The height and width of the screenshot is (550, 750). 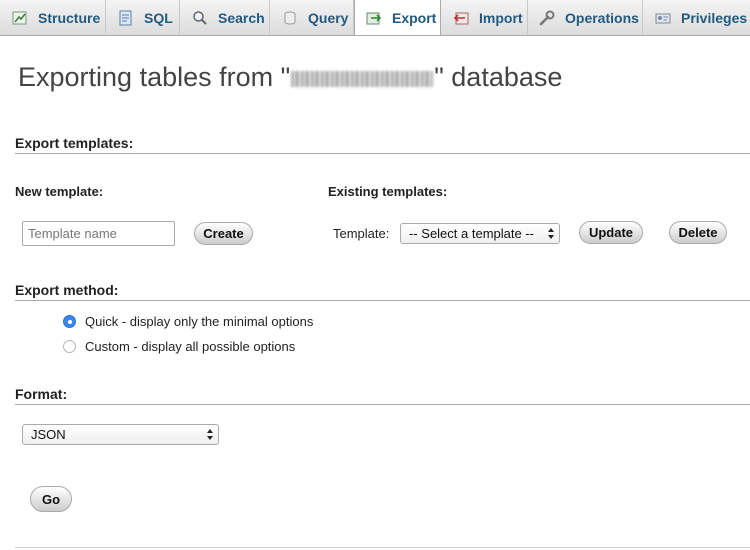 What do you see at coordinates (241, 17) in the screenshot?
I see `tab-label: Search` at bounding box center [241, 17].